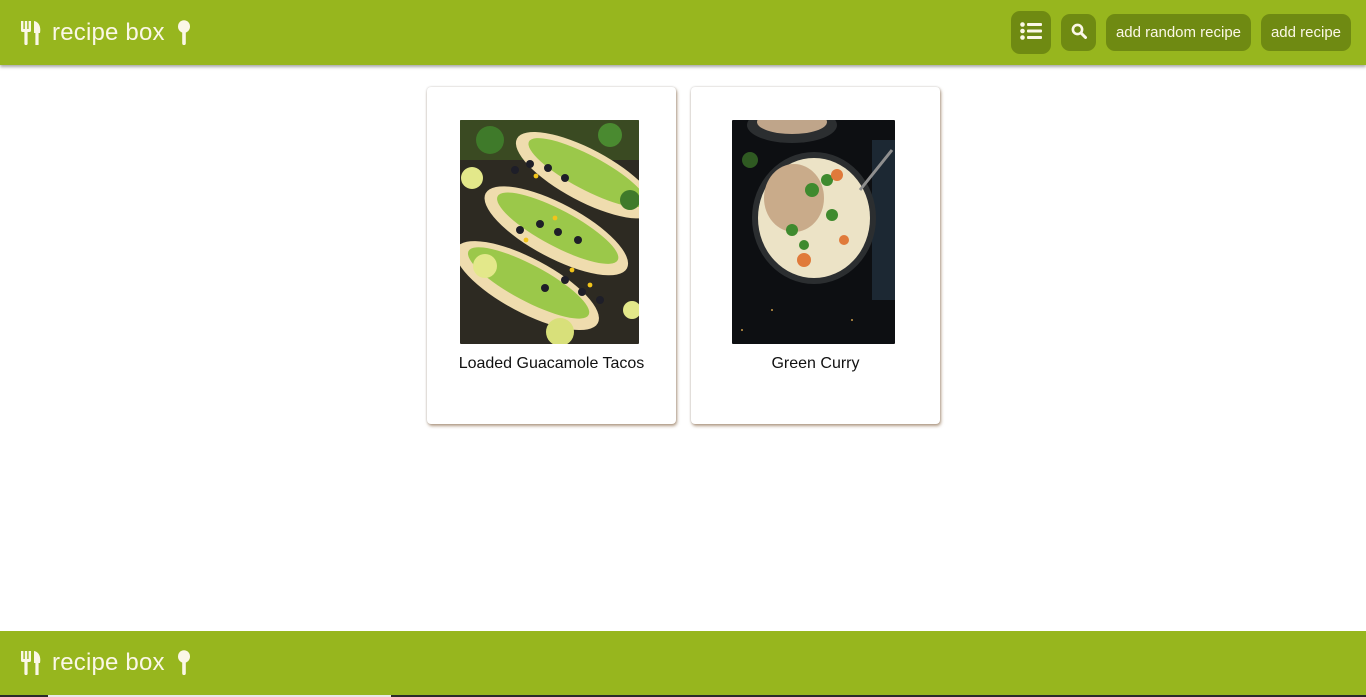 The width and height of the screenshot is (1366, 697). I want to click on recipe-card: Loaded Guacamole Tacos, so click(551, 255).